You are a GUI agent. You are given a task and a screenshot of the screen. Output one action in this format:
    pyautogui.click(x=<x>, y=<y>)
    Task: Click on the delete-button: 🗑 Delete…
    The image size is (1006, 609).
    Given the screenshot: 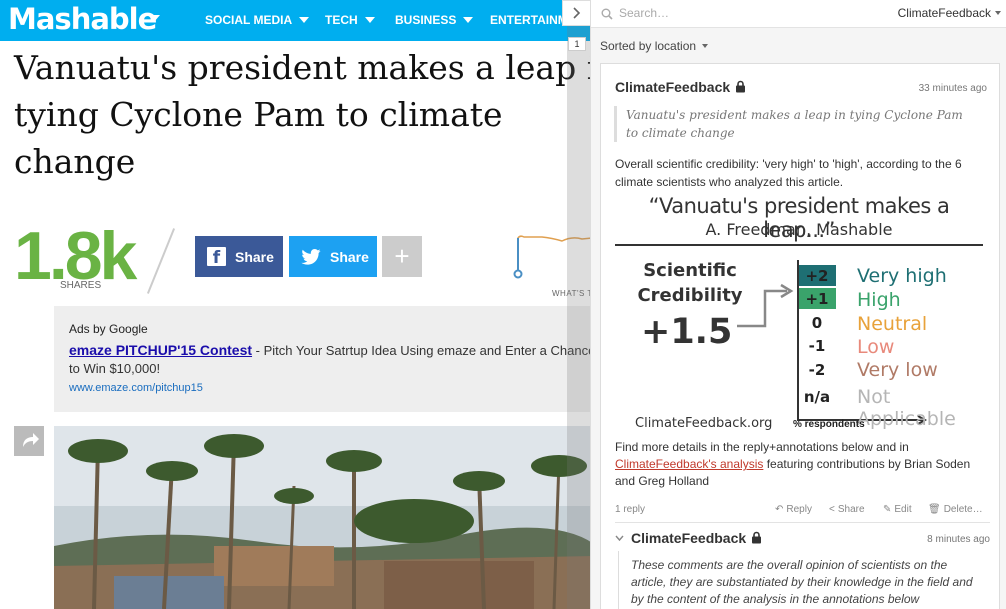 What is the action you would take?
    pyautogui.click(x=955, y=509)
    